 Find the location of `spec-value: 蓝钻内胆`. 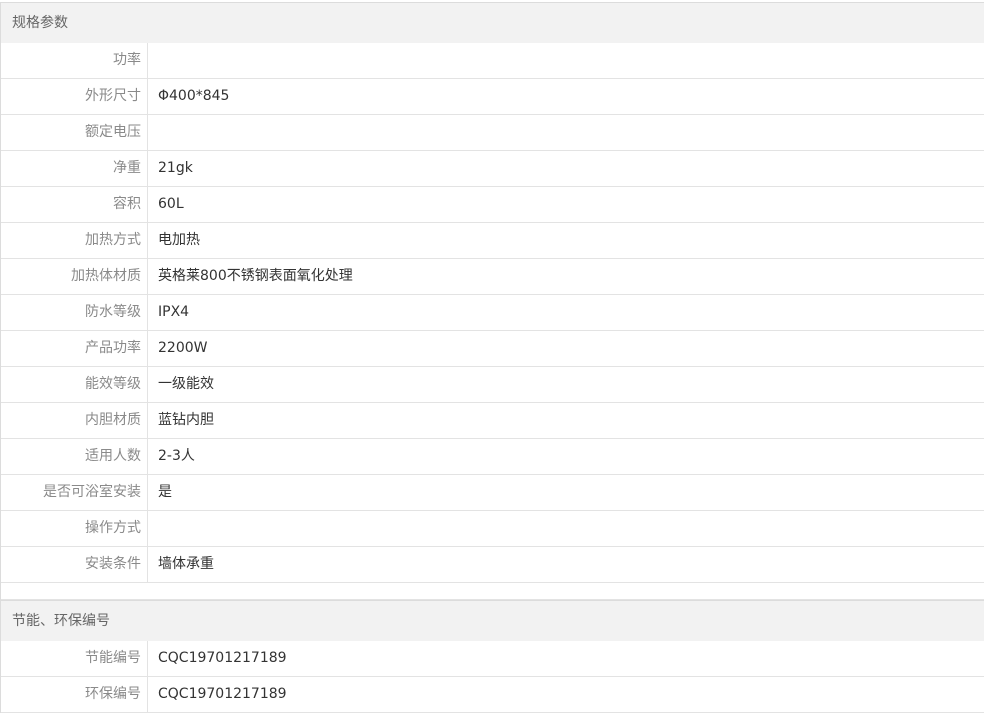

spec-value: 蓝钻内胆 is located at coordinates (186, 420).